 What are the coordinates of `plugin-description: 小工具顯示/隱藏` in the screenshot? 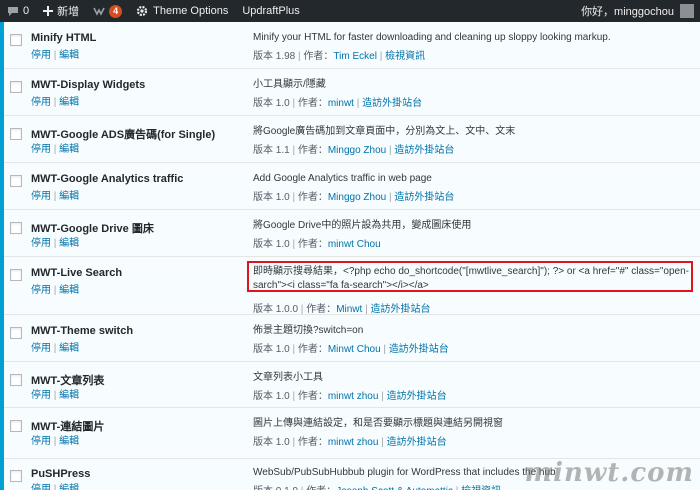 It's located at (289, 84).